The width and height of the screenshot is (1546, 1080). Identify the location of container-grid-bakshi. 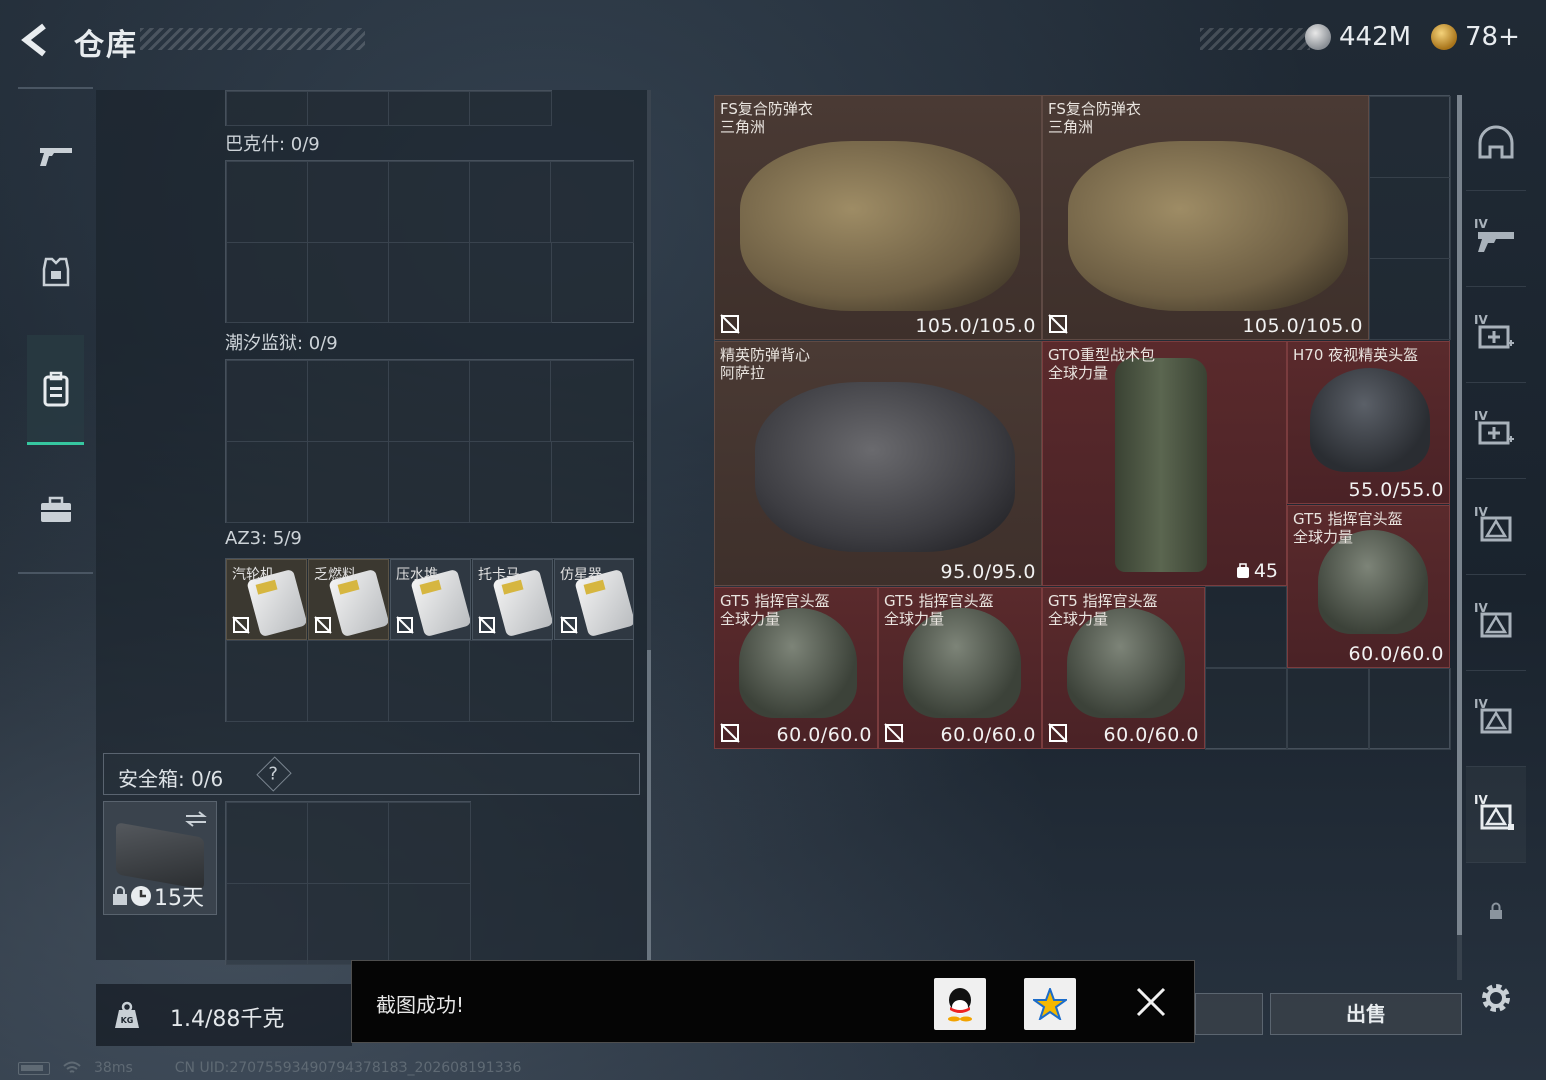
(429, 241).